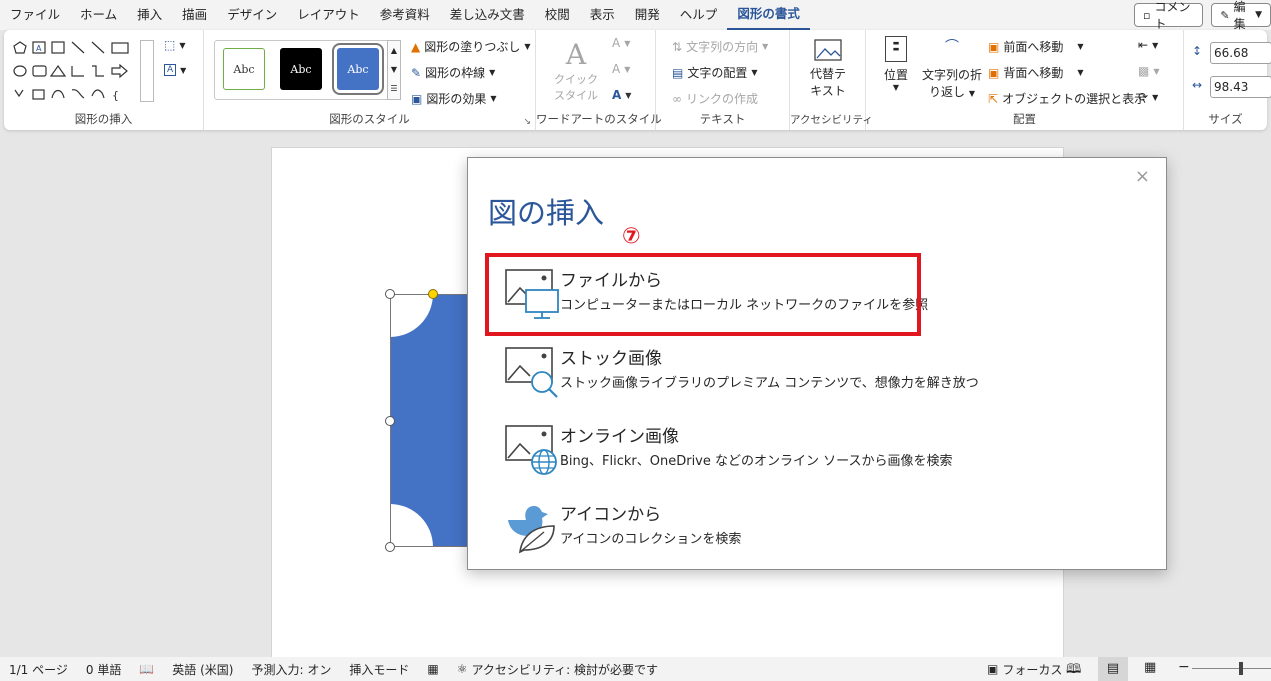 The height and width of the screenshot is (681, 1271). I want to click on option-icons-title: アイコンから, so click(611, 515).